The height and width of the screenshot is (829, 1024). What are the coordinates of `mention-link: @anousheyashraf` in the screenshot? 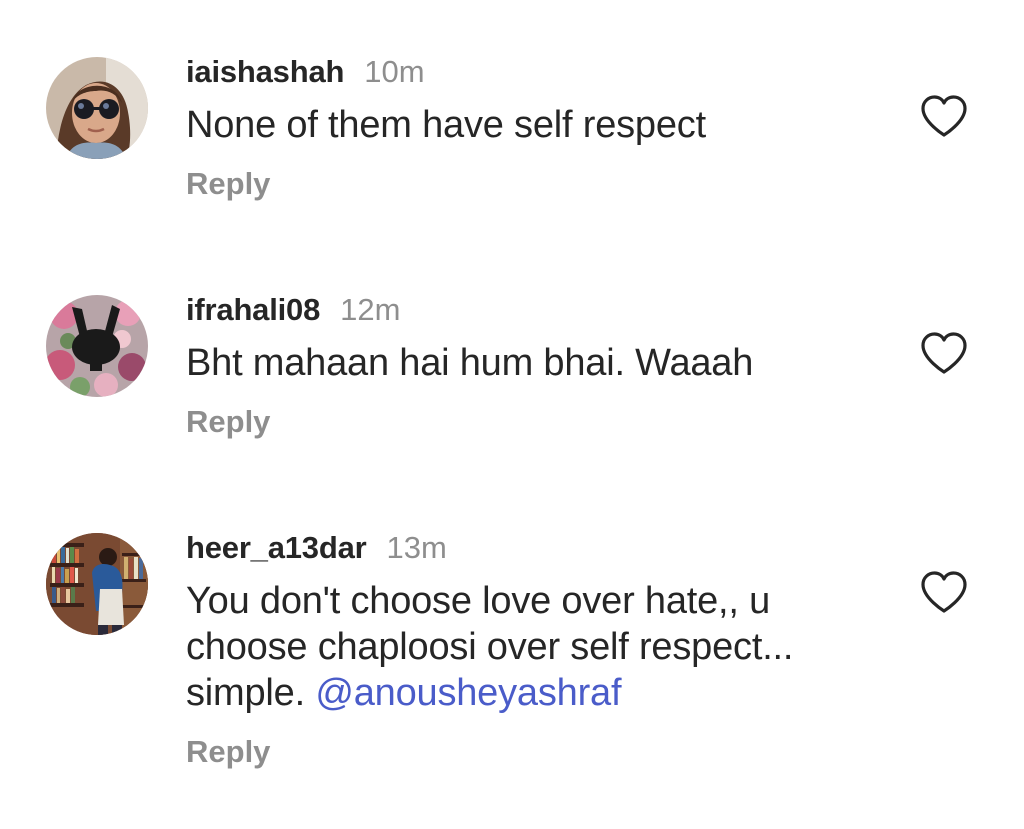 It's located at (468, 693).